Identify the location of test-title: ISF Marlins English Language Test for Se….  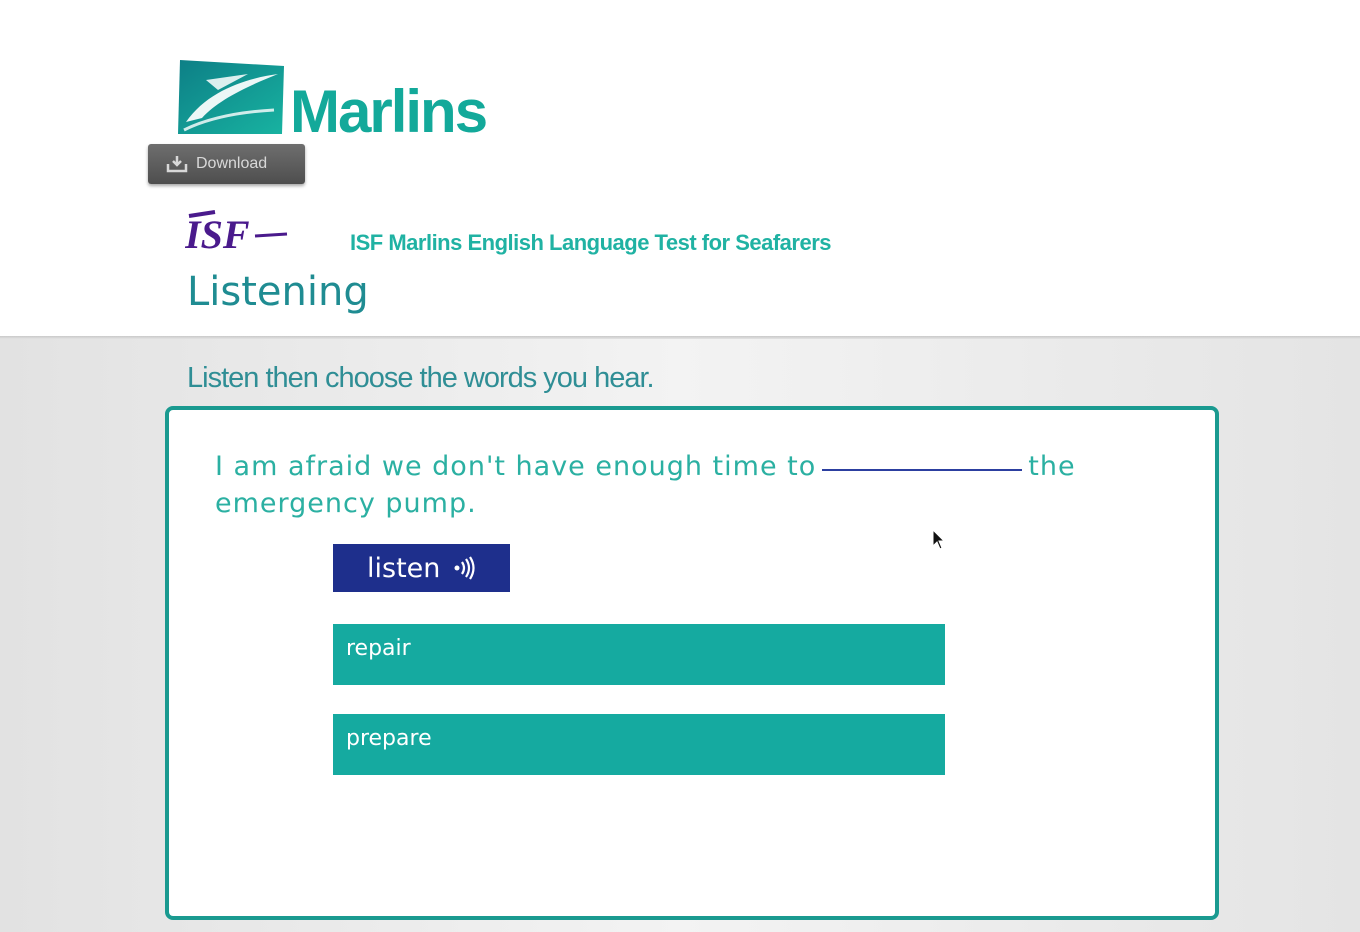
(591, 242).